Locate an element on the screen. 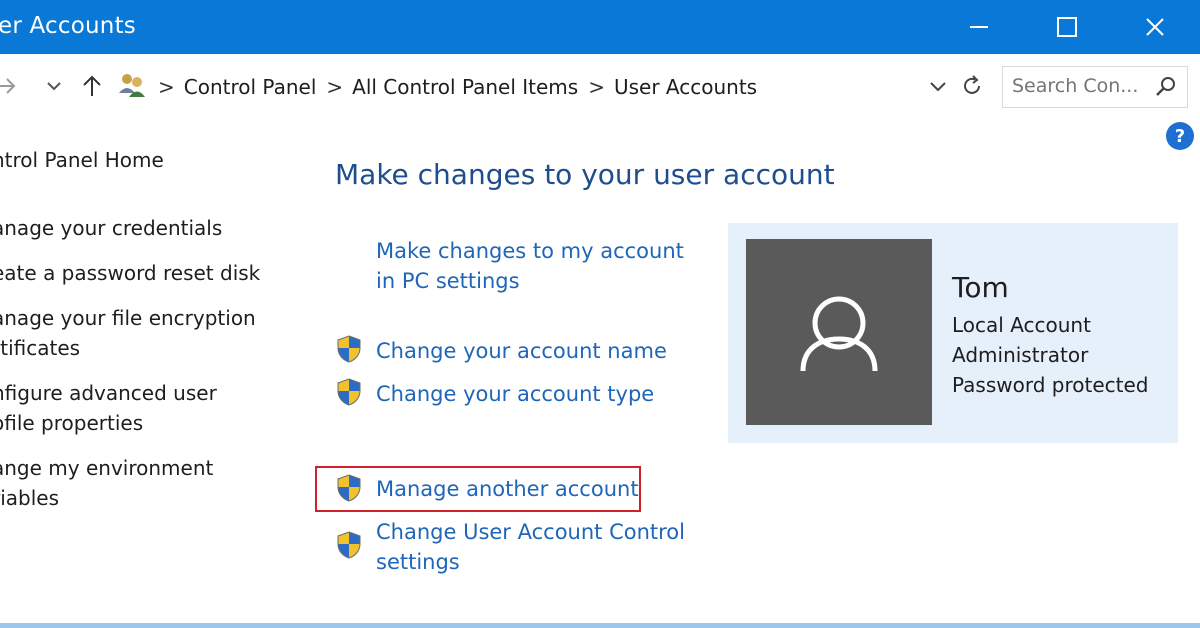 The image size is (1200, 628). sidebar-item-label: ange my environment is located at coordinates (107, 468).